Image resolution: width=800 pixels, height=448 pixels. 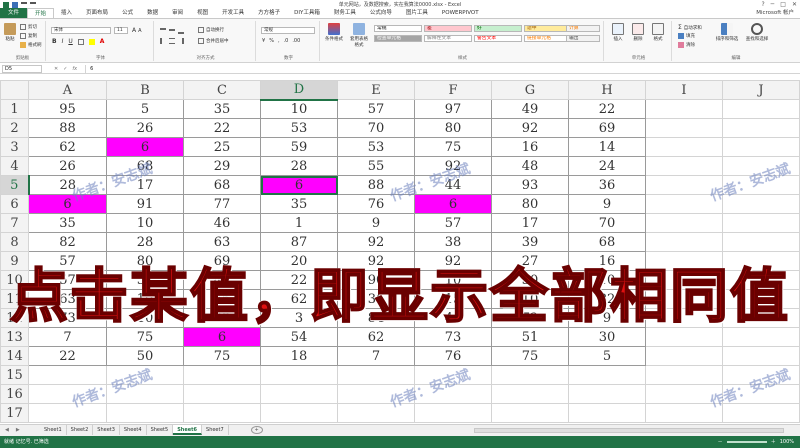 I want to click on sheet-tab: Sheet7, so click(x=215, y=430).